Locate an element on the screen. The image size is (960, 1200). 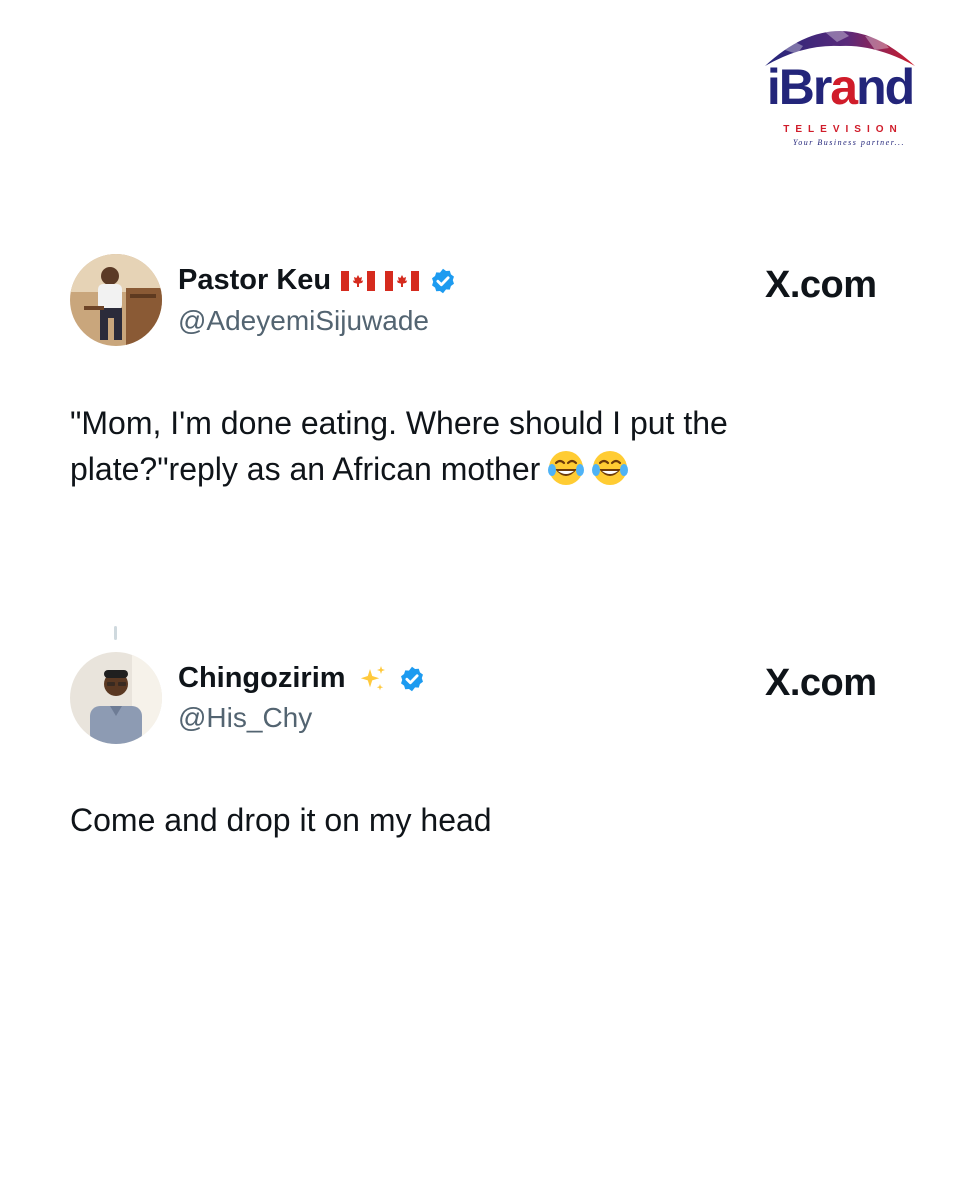
author-row: Chingozirim is located at coordinates (302, 678).